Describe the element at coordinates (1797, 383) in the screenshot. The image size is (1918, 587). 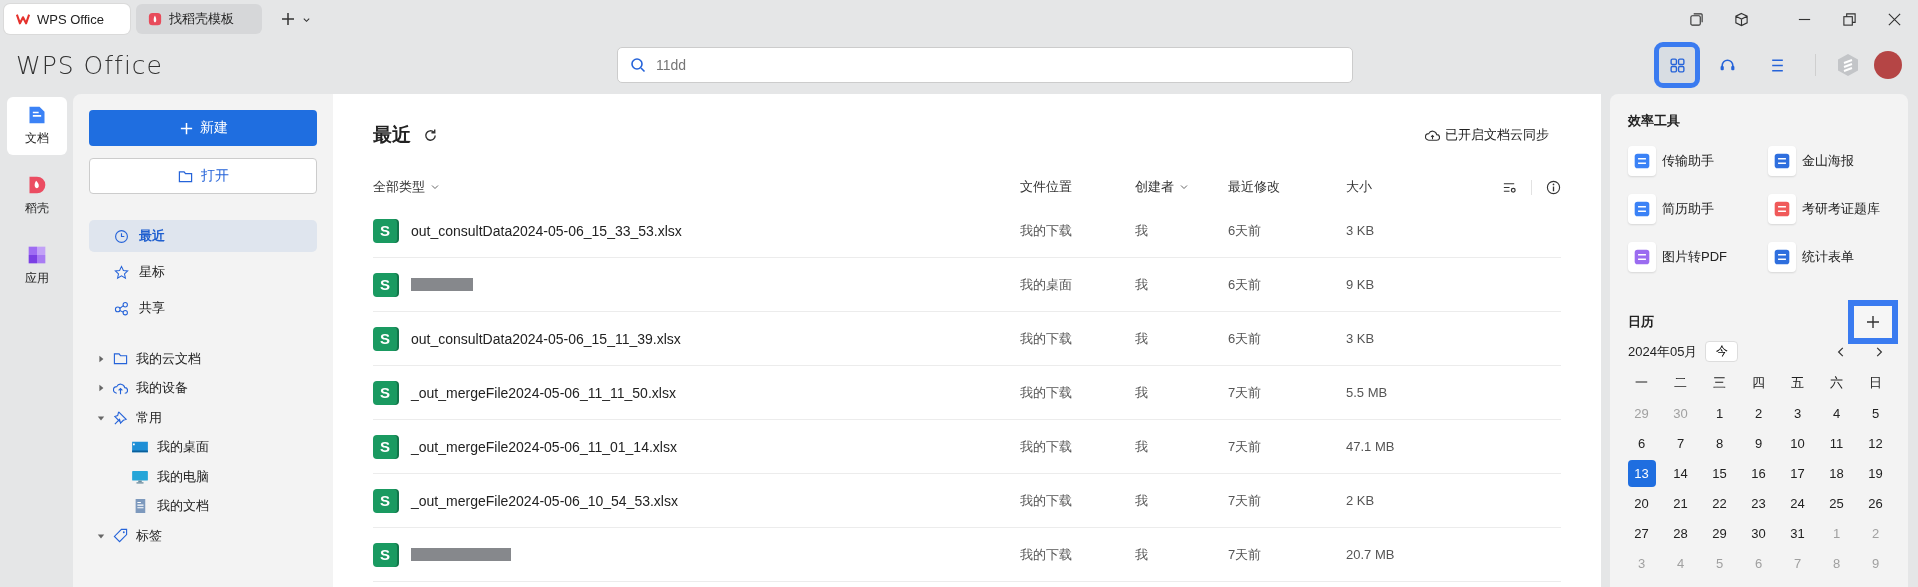
I see `weekday-label: 五` at that location.